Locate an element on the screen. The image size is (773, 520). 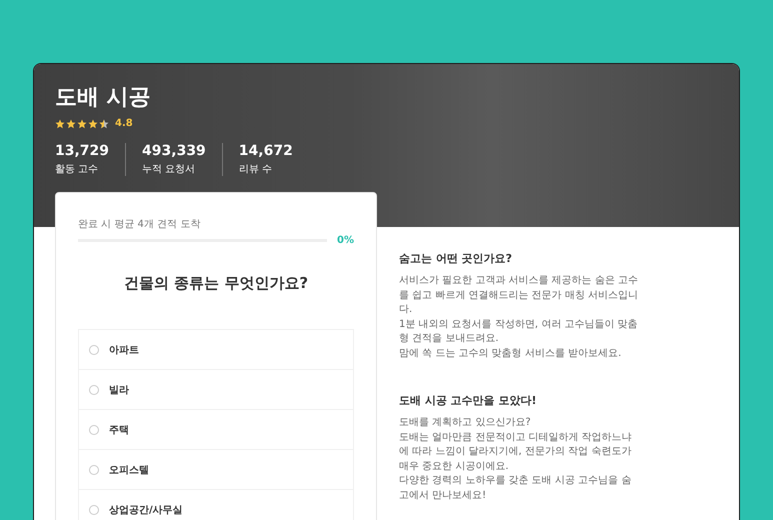
option-label: 오피스텔 is located at coordinates (129, 470).